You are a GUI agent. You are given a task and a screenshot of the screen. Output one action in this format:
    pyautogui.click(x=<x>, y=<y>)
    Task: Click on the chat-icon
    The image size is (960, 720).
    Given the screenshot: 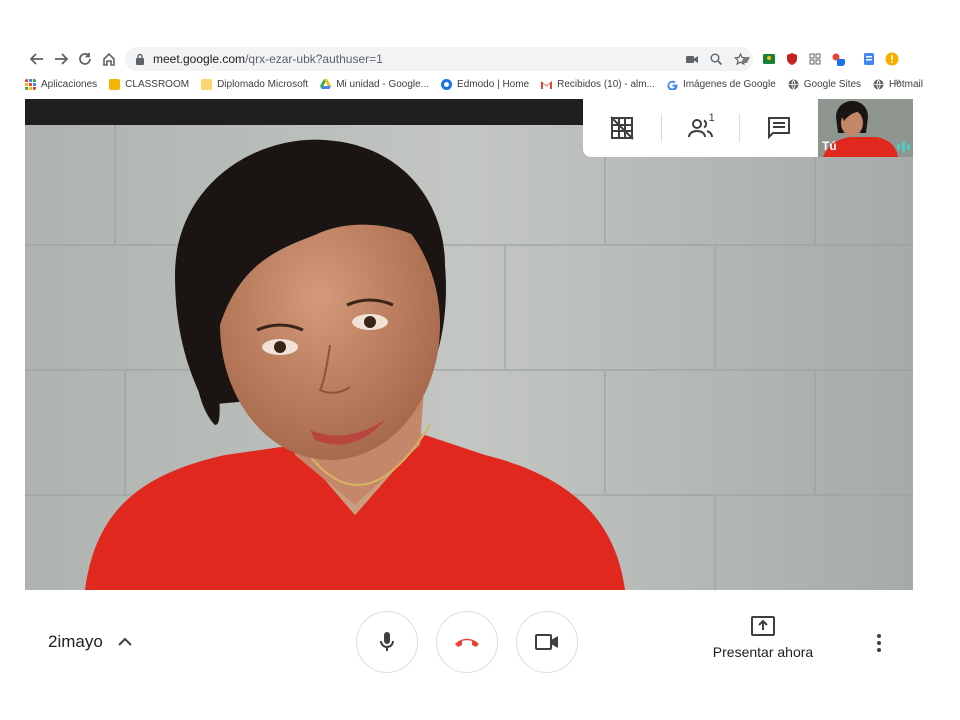 What is the action you would take?
    pyautogui.click(x=779, y=128)
    